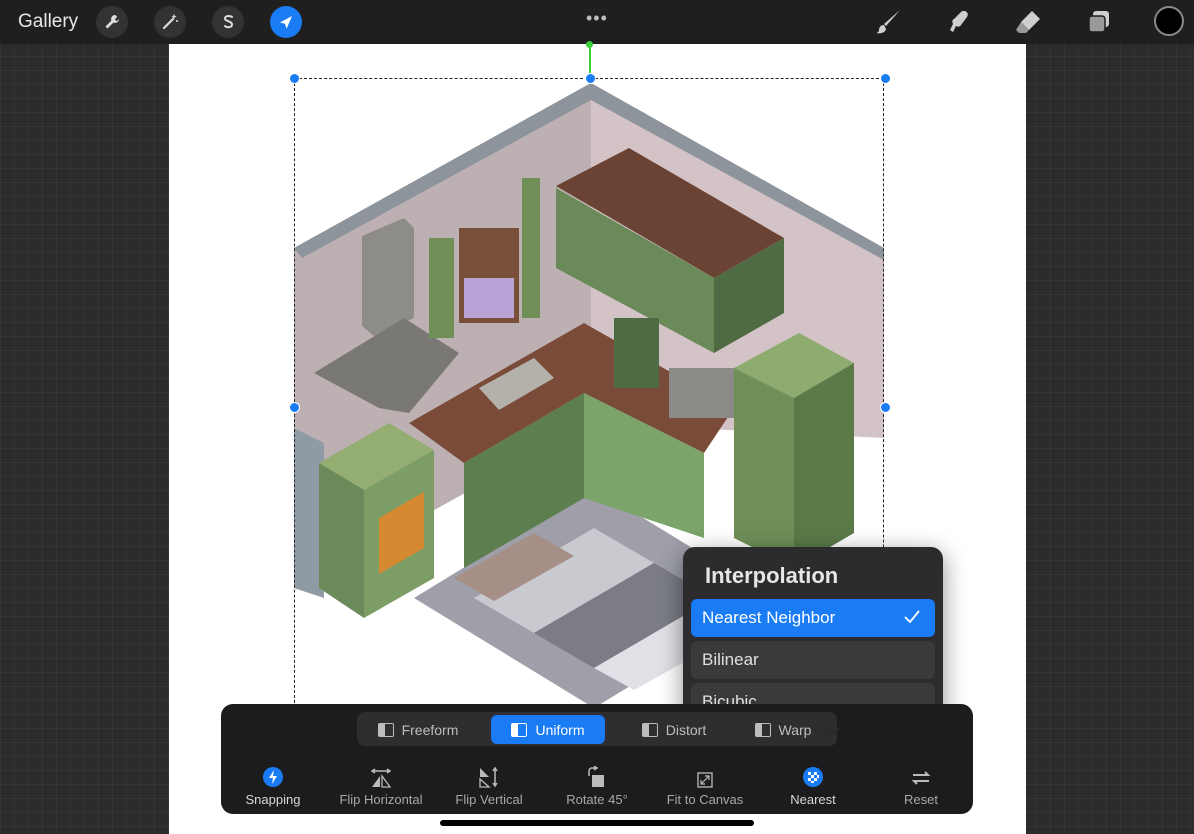  I want to click on home-indicator, so click(597, 823).